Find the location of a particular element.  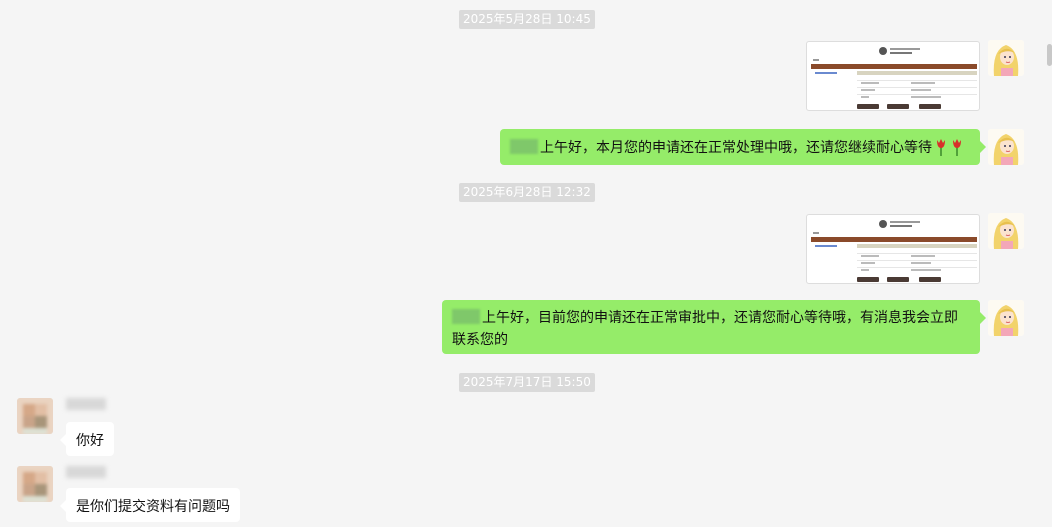

timestamp: 2025年6月28日 12:32 is located at coordinates (527, 192).